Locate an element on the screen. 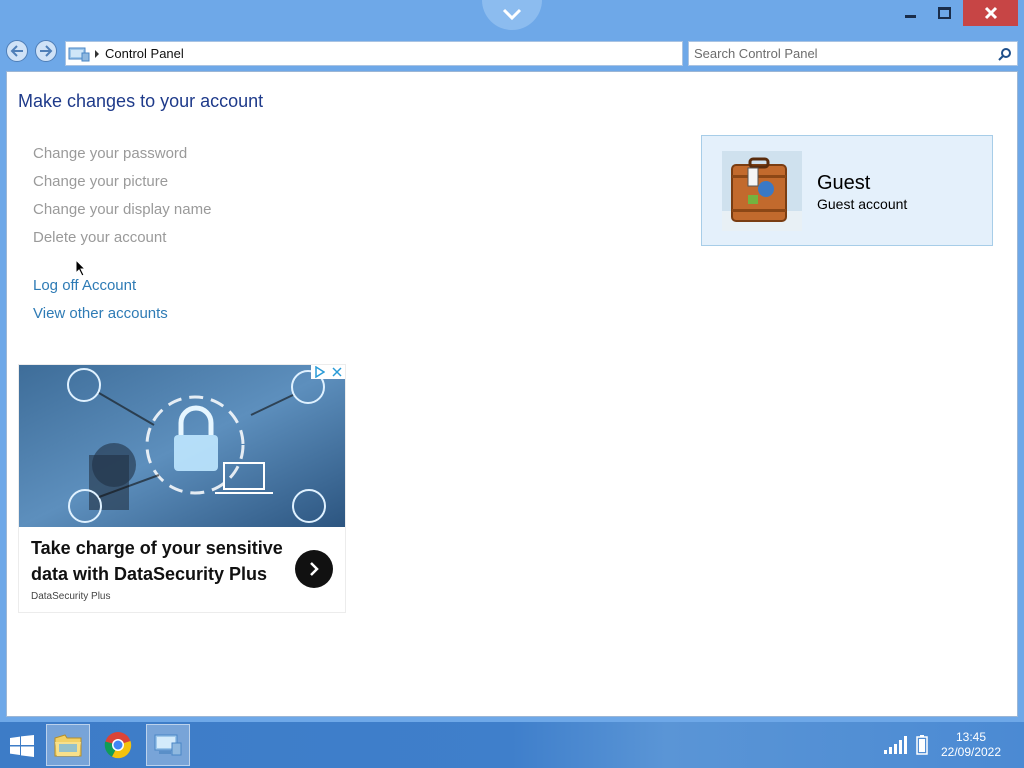  ad-open-button is located at coordinates (314, 569).